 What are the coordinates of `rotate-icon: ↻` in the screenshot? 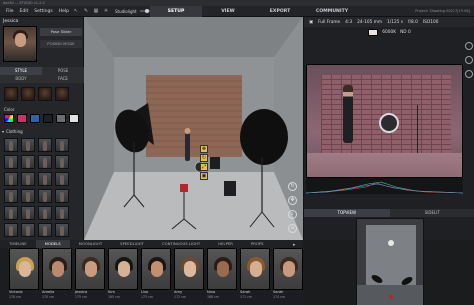 It's located at (204, 158).